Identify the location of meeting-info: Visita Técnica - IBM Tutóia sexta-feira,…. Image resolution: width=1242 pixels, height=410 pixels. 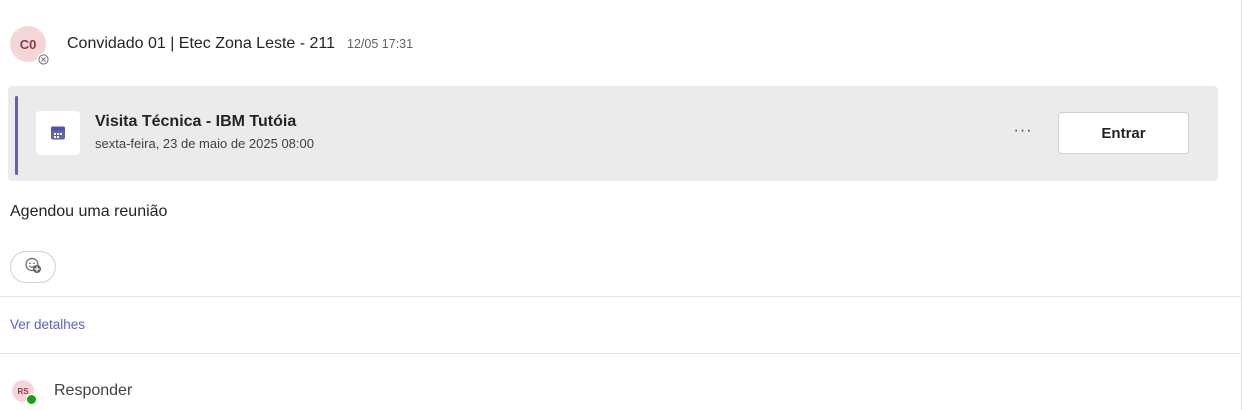
(204, 133).